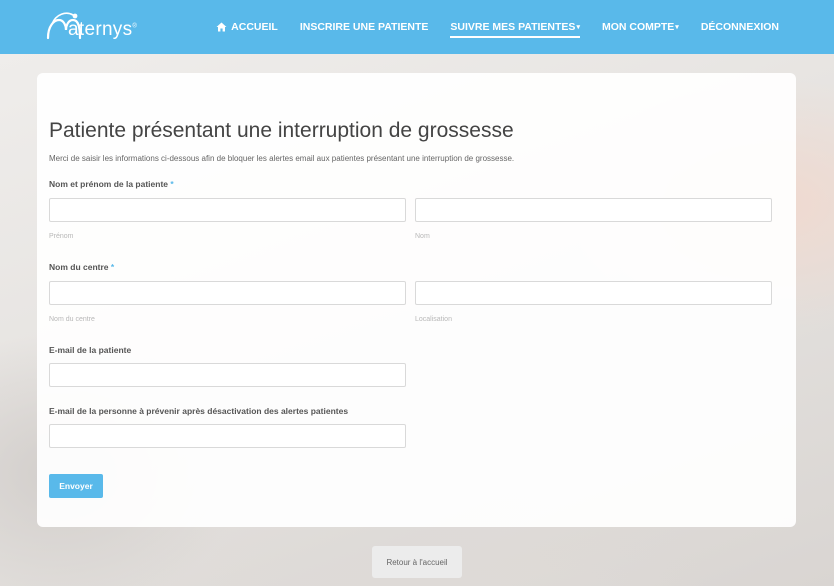 This screenshot has height=586, width=834. I want to click on contact-email-input, so click(227, 436).